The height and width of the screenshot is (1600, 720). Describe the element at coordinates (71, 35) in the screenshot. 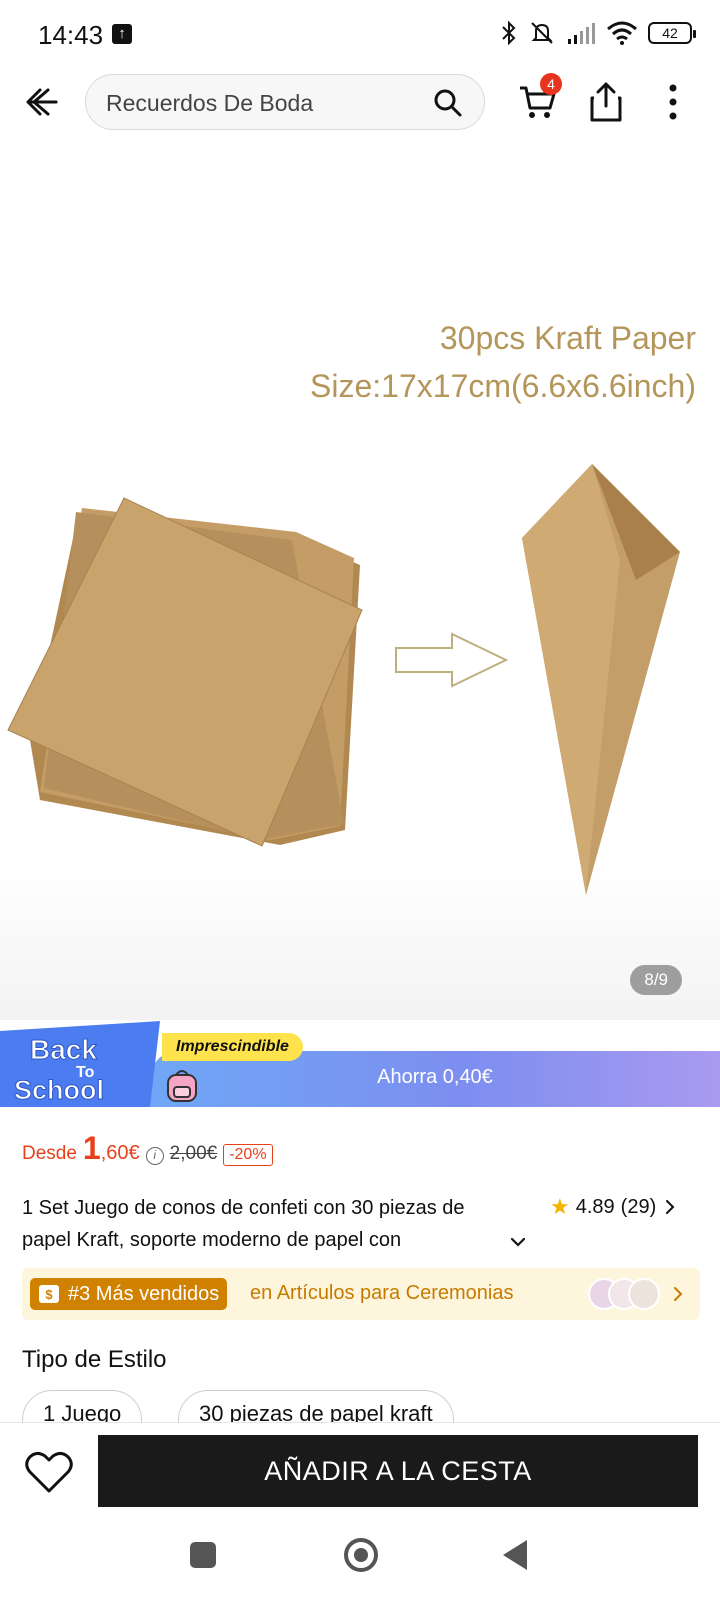

I see `status-time: 14:43` at that location.